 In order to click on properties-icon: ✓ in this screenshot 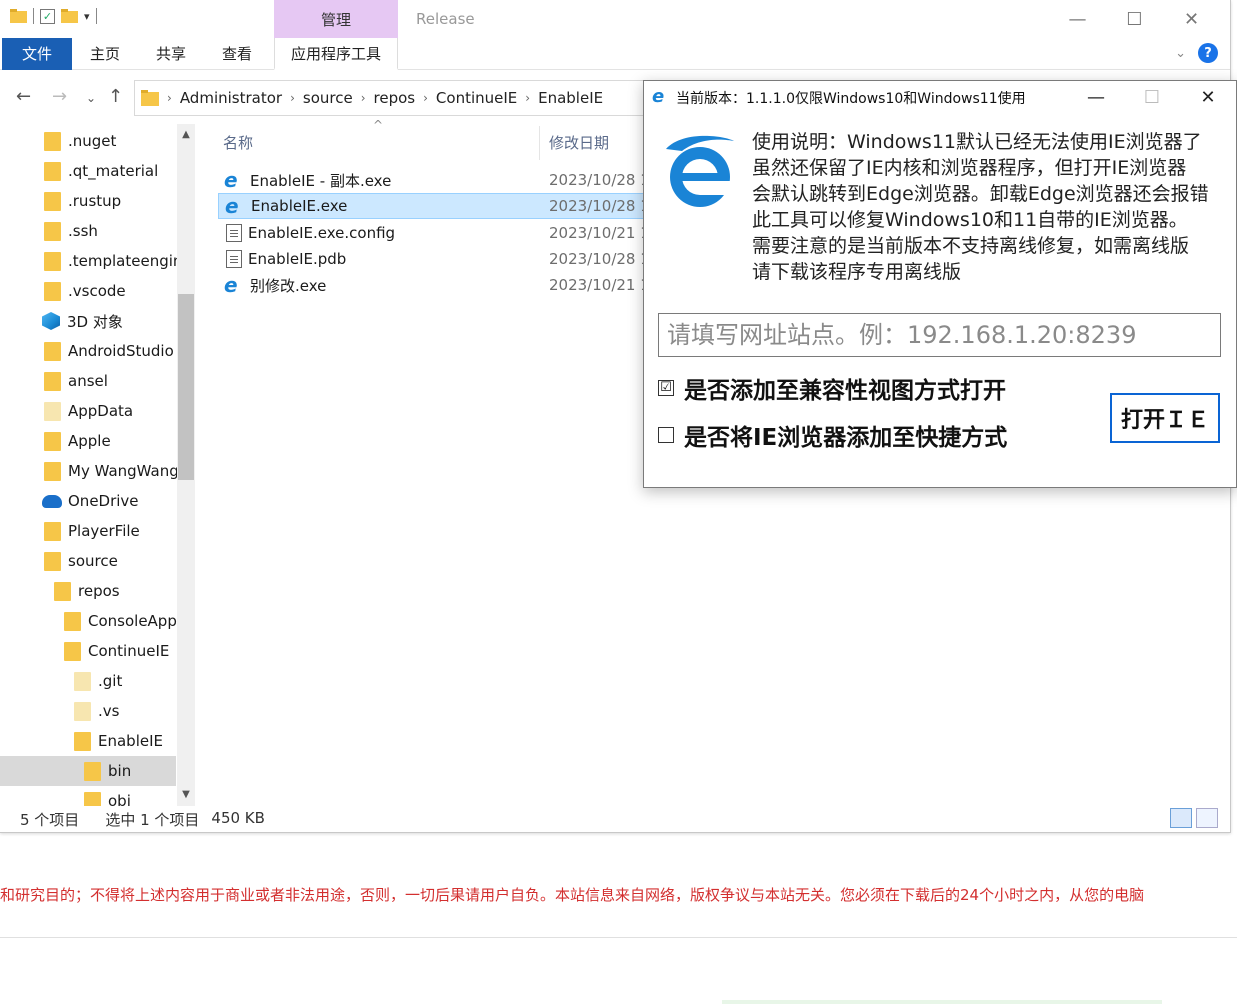, I will do `click(47, 16)`.